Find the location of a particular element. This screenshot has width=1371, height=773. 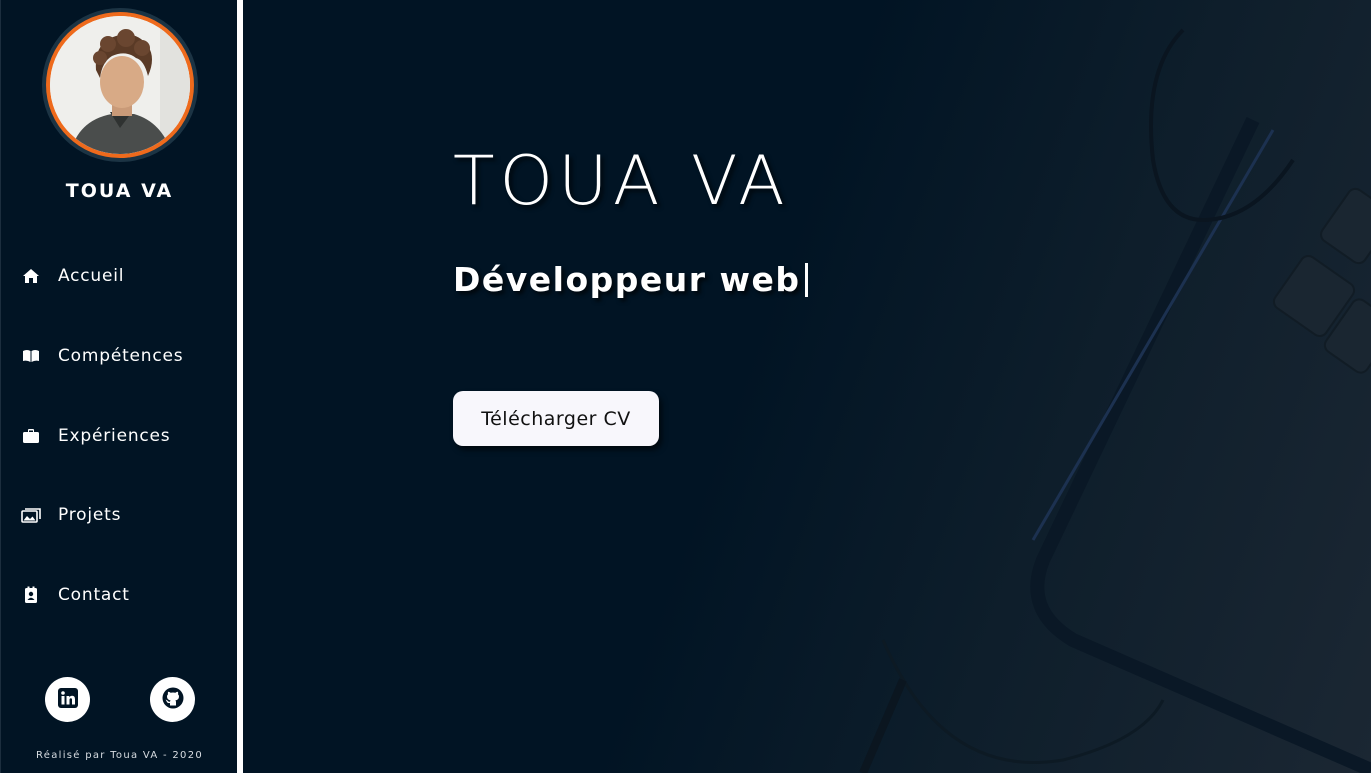

hero-subtitle: Développeur web is located at coordinates (630, 279).